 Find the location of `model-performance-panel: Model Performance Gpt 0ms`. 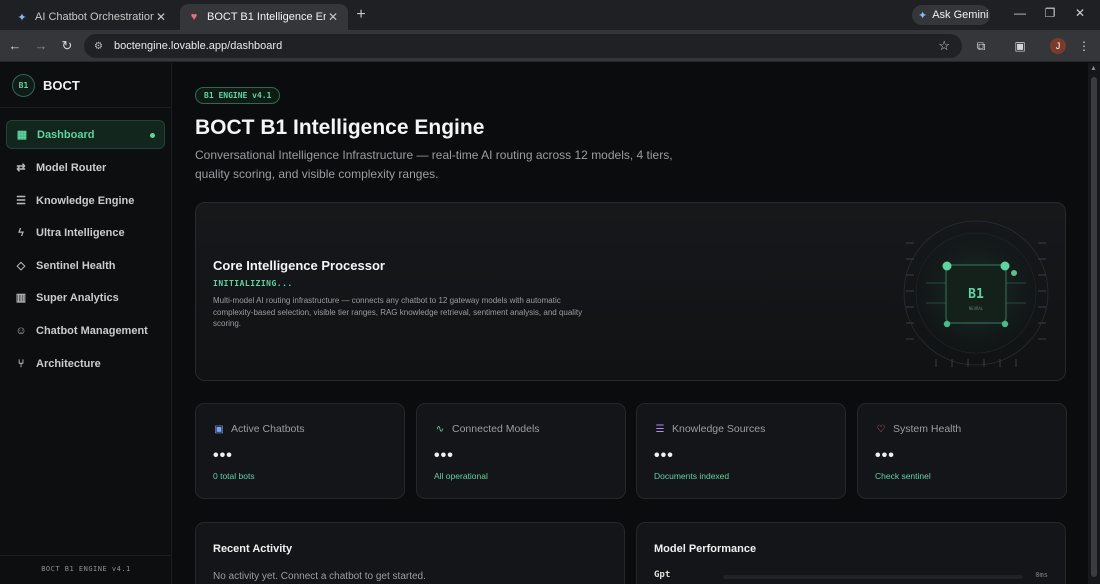

model-performance-panel: Model Performance Gpt 0ms is located at coordinates (851, 553).